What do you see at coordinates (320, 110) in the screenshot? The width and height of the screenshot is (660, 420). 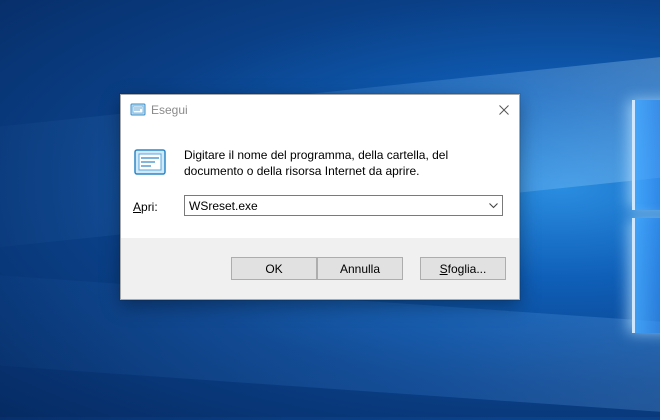 I see `dialog-titlebar: Esegui` at bounding box center [320, 110].